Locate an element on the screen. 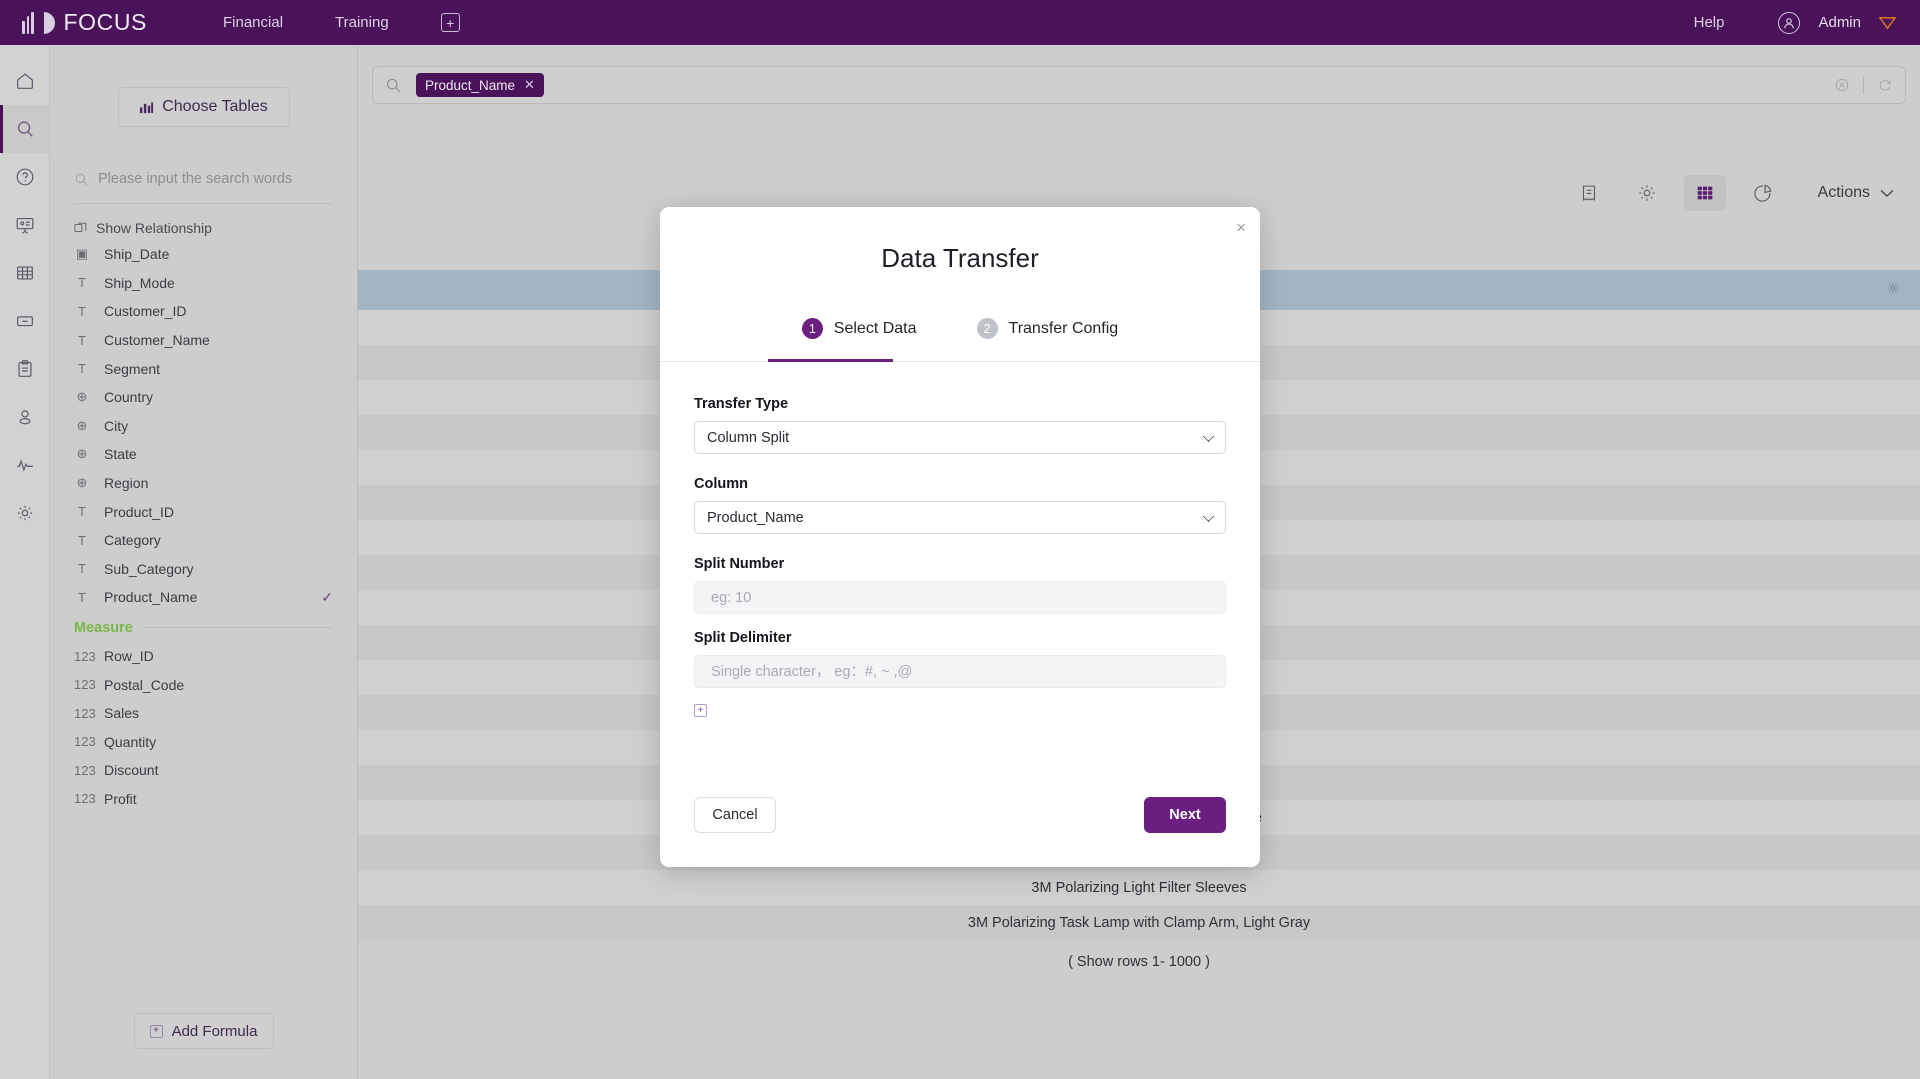 The height and width of the screenshot is (1079, 1920). cancel-button: Cancel is located at coordinates (735, 815).